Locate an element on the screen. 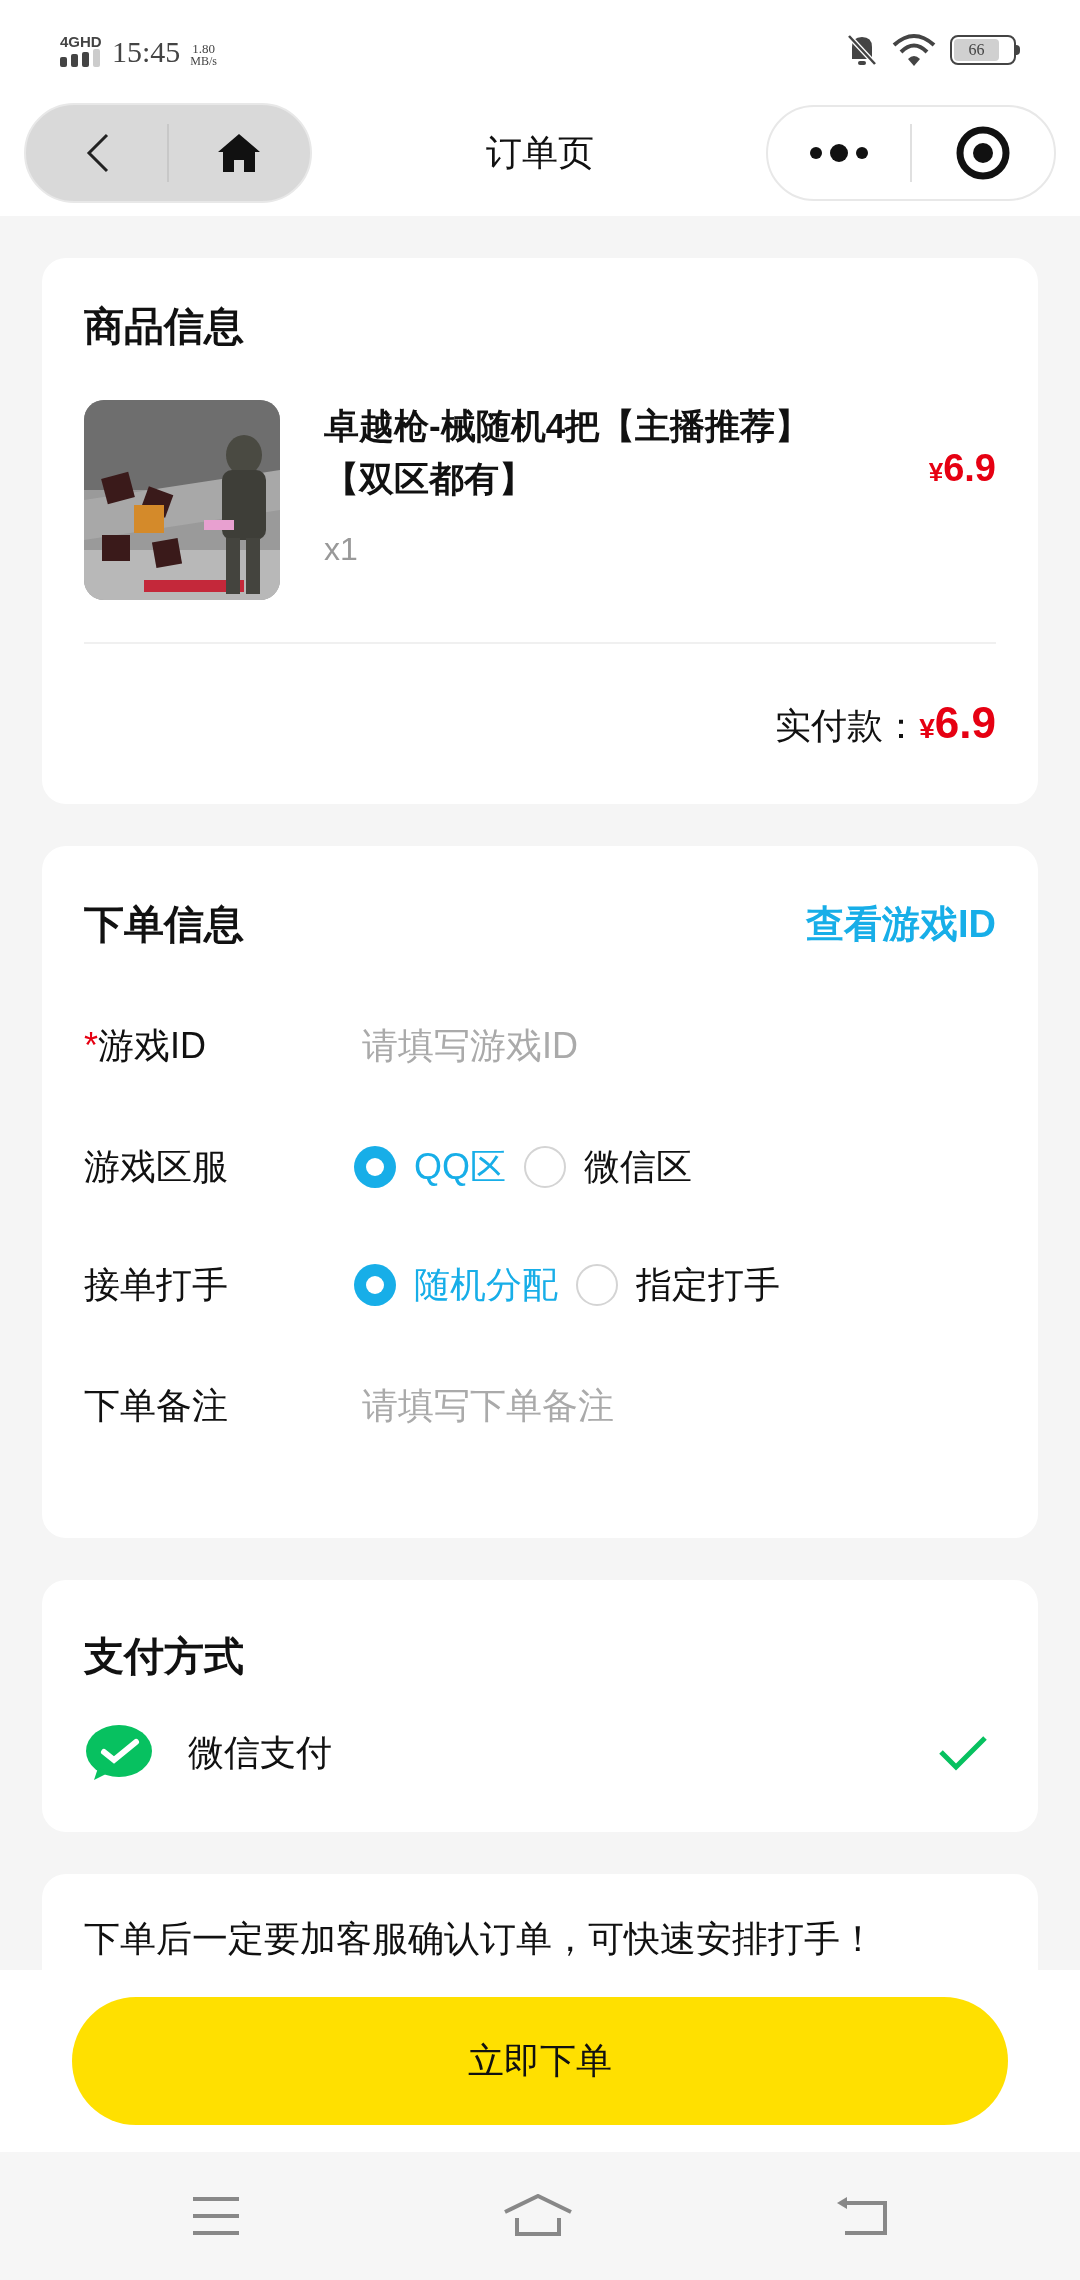  speed-unit: MB/s is located at coordinates (204, 60).